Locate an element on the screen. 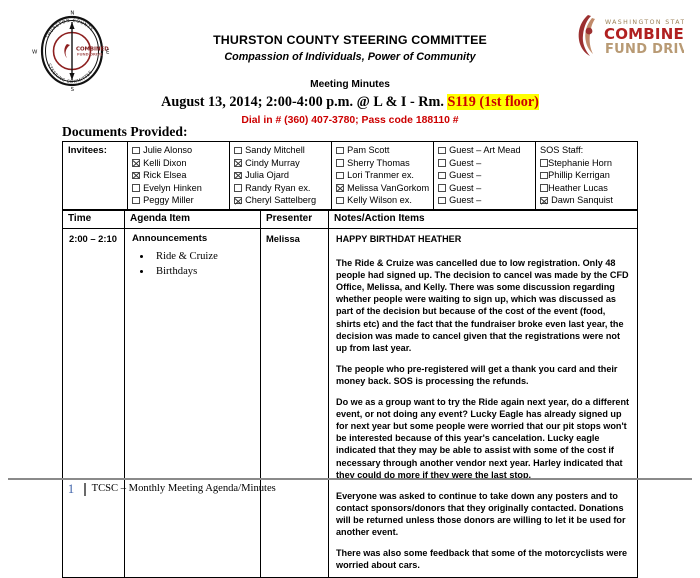  invitee-checkbox-row: Lori Tranmer ex. is located at coordinates (383, 175).